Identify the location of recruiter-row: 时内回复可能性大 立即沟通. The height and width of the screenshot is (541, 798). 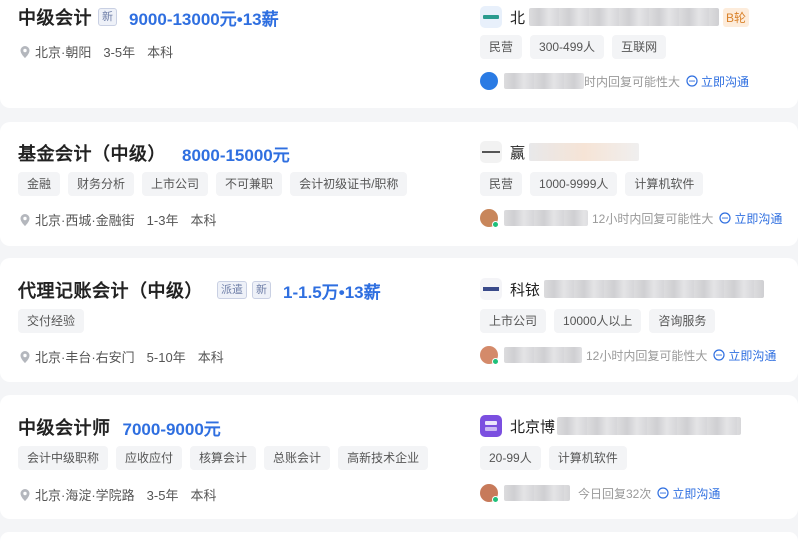
(614, 81).